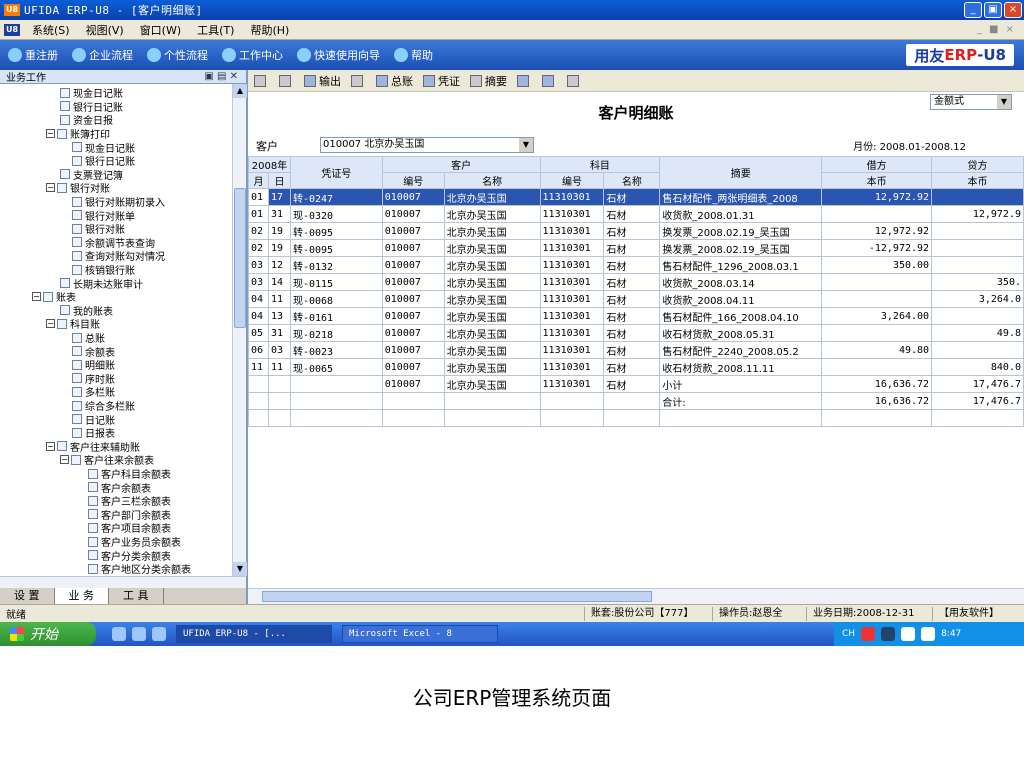 The width and height of the screenshot is (1024, 768). I want to click on tray-app-icon, so click(868, 634).